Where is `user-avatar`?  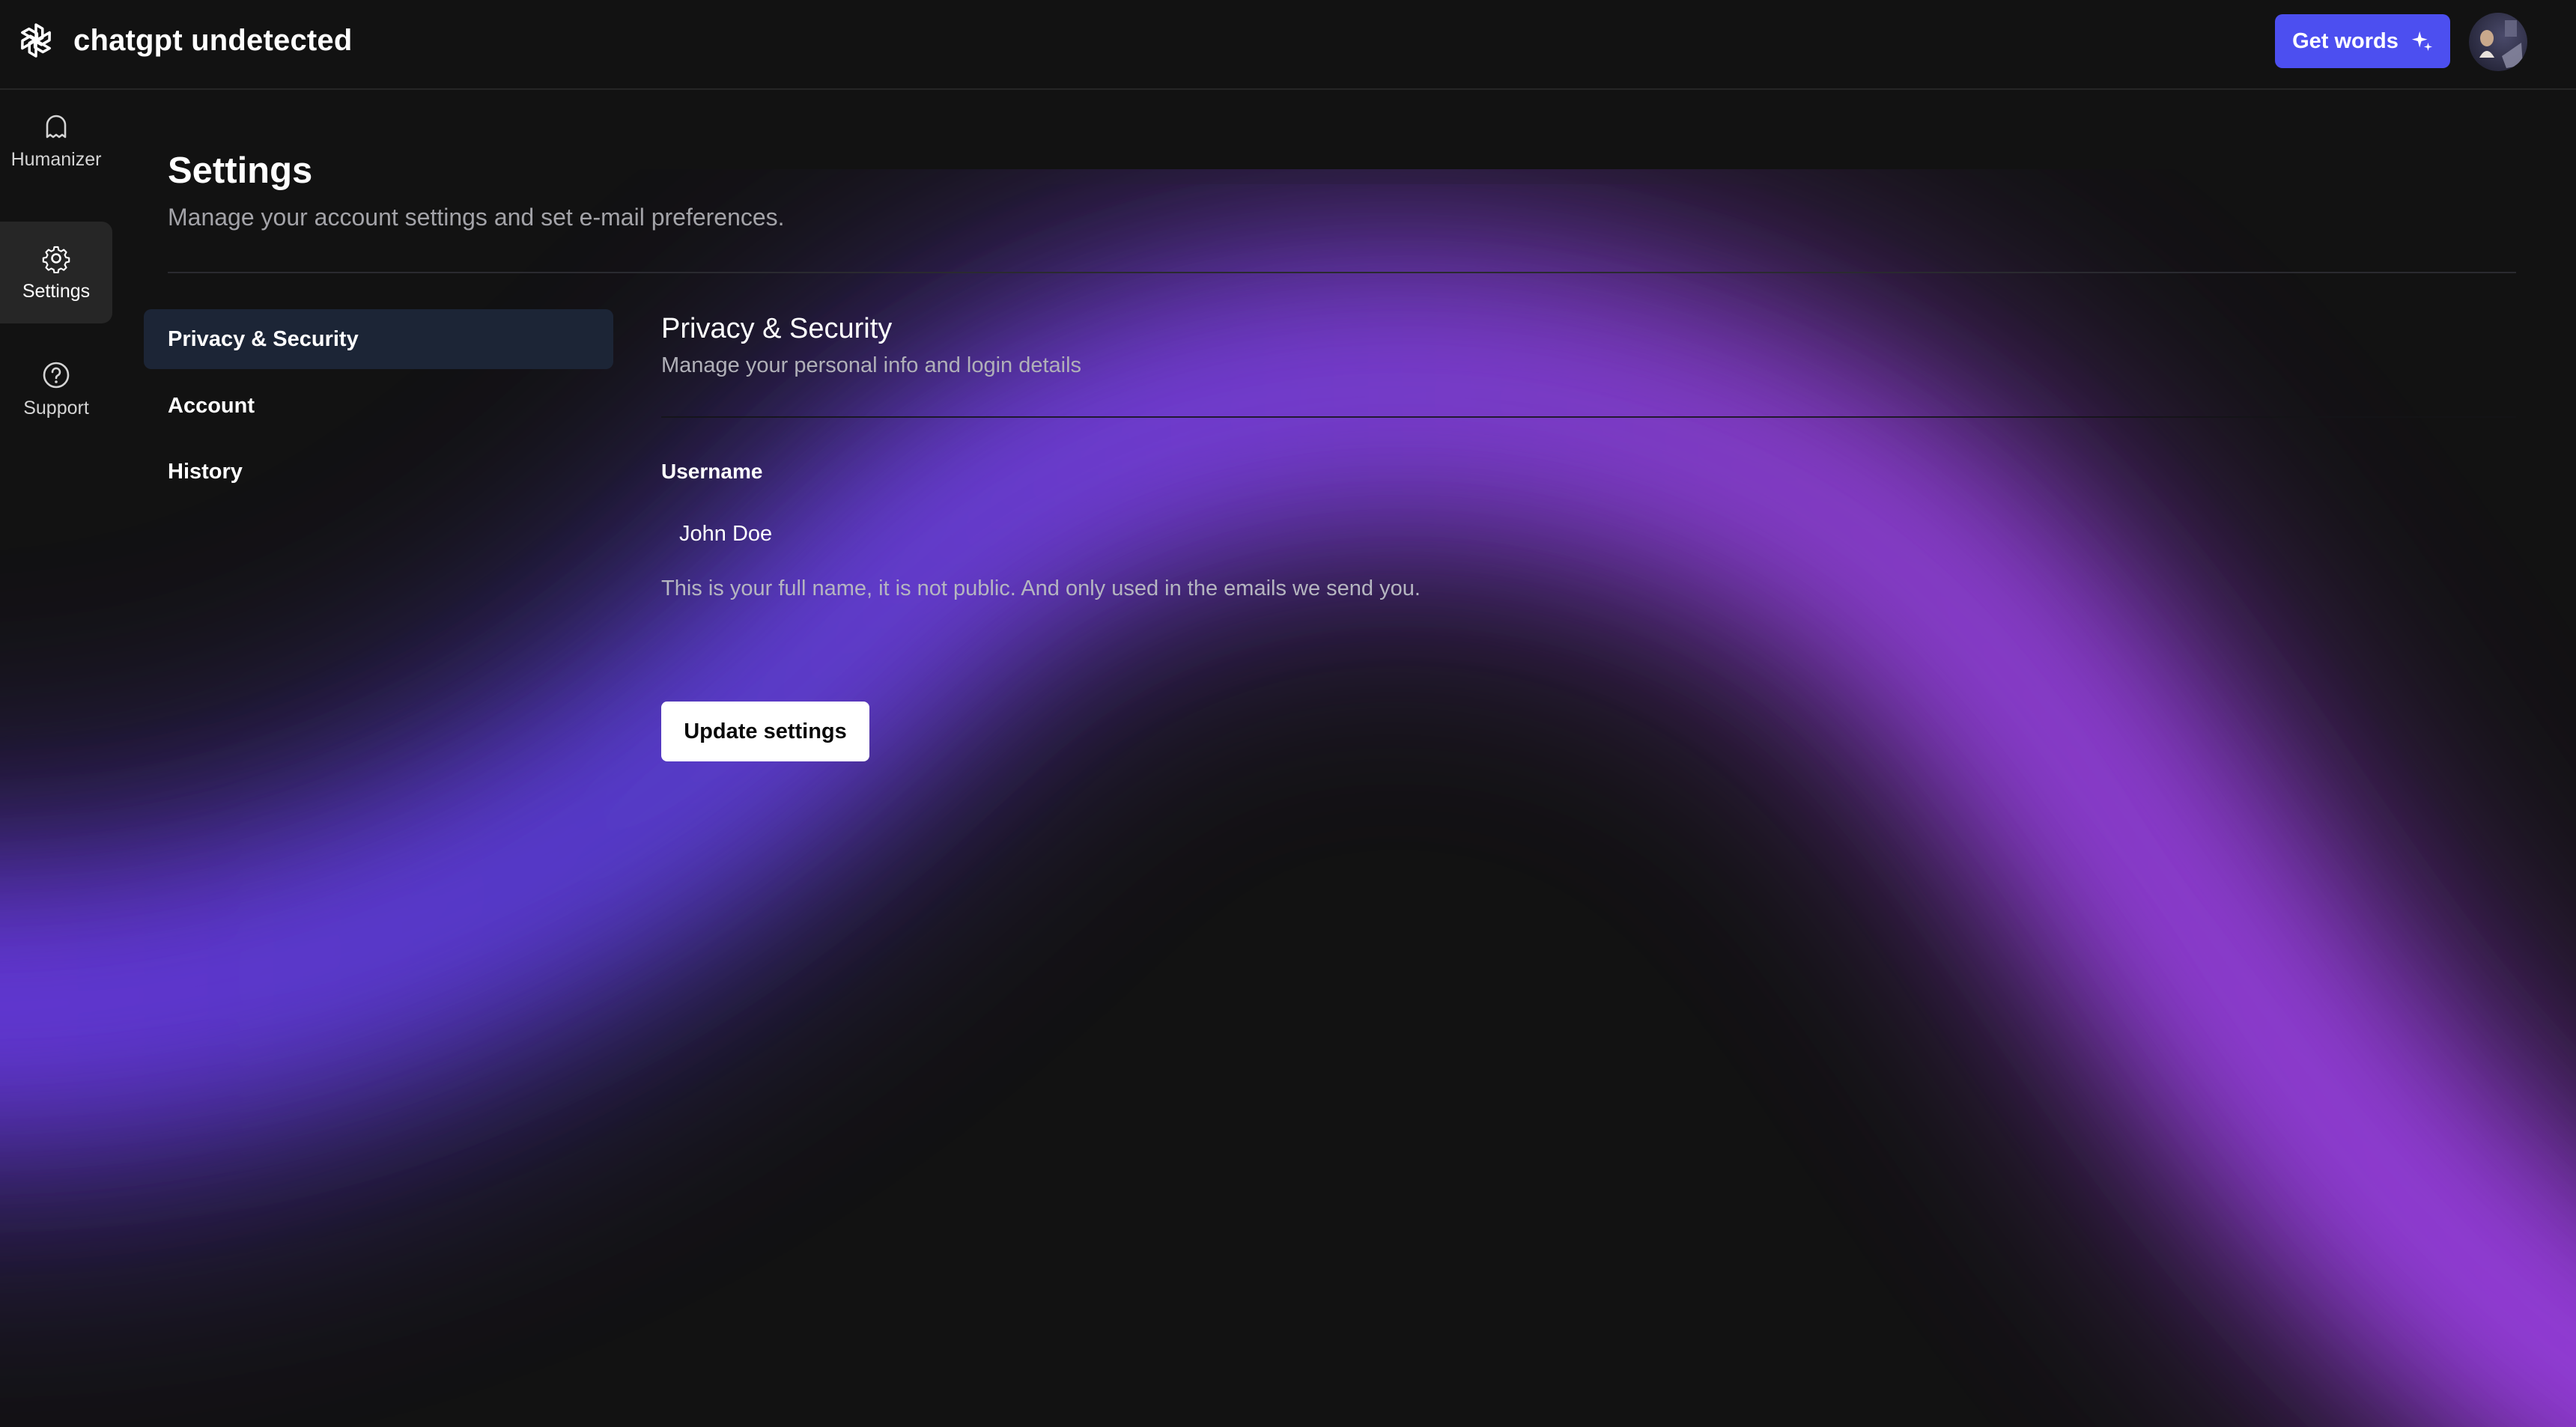 user-avatar is located at coordinates (2498, 42).